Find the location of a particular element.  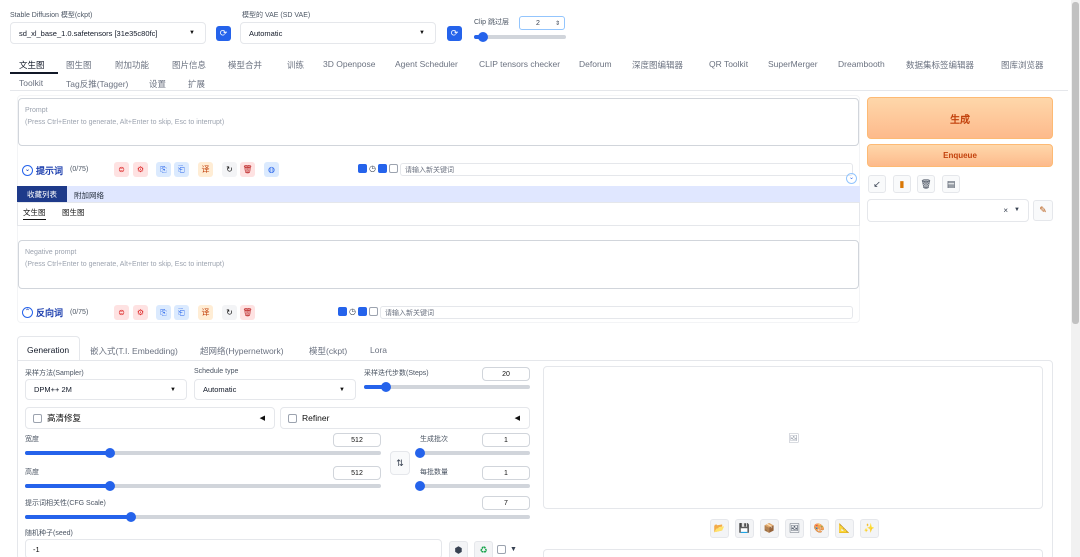

expand-icon: ⌄ is located at coordinates (851, 178).